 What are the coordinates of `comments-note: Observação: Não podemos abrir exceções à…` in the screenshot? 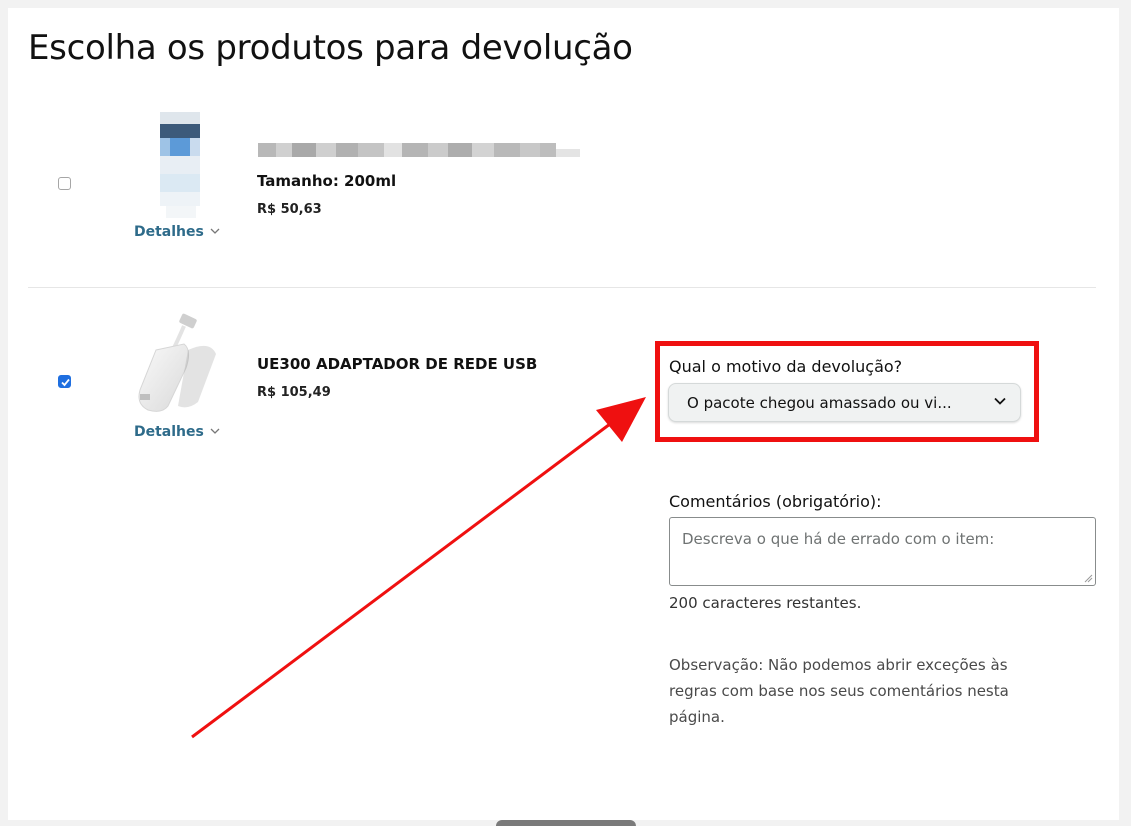 It's located at (839, 691).